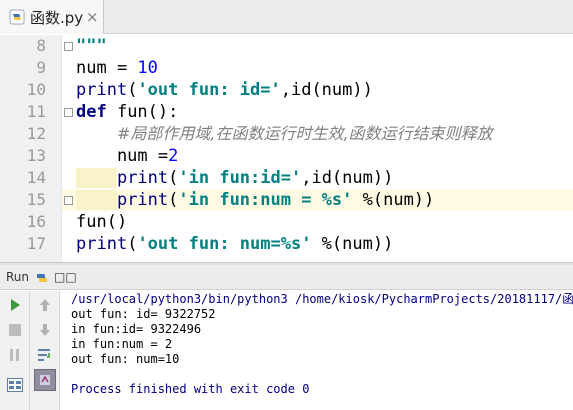 This screenshot has height=410, width=573. What do you see at coordinates (36, 111) in the screenshot?
I see `line-number: 11` at bounding box center [36, 111].